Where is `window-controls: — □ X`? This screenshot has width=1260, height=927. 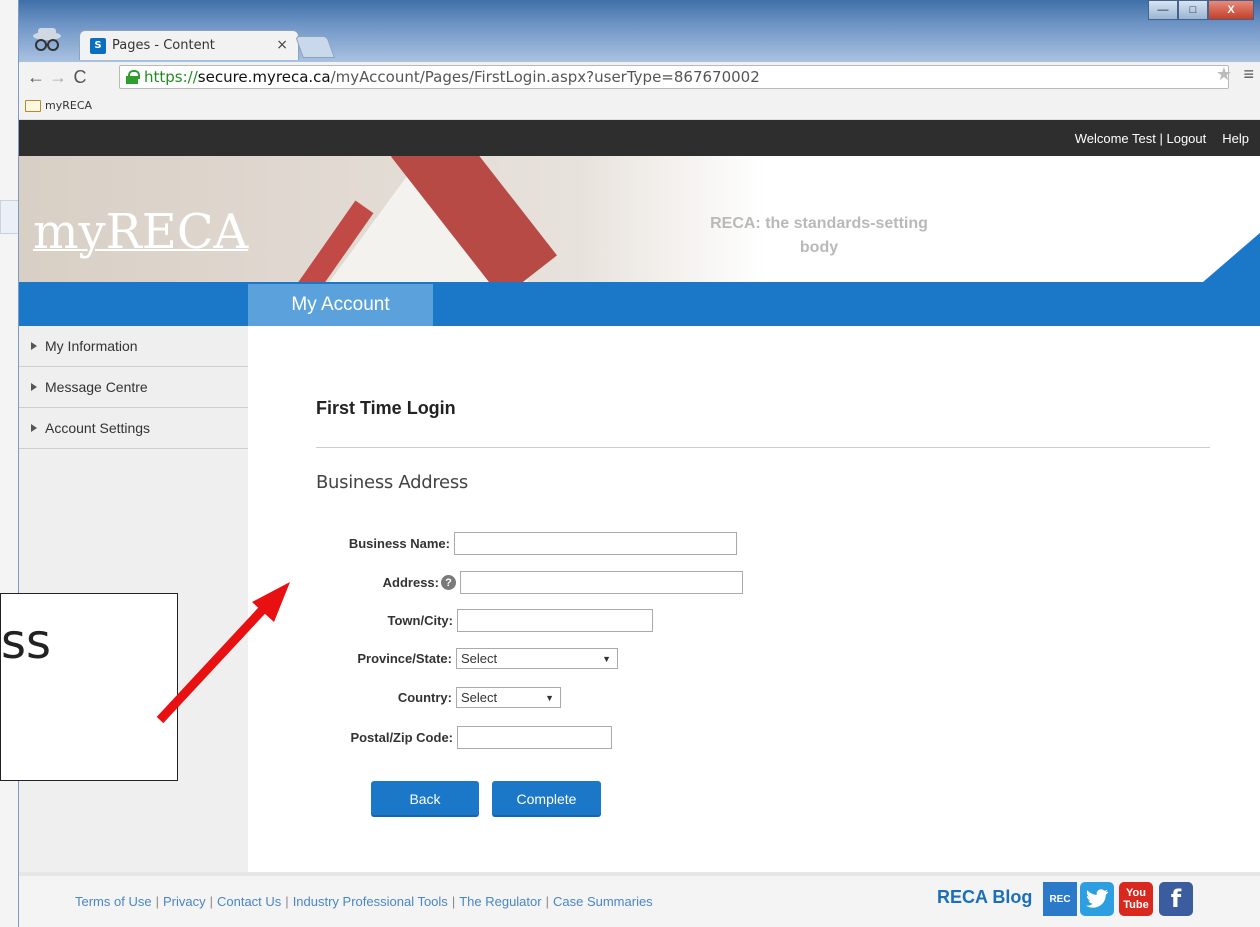
window-controls: — □ X is located at coordinates (1201, 10).